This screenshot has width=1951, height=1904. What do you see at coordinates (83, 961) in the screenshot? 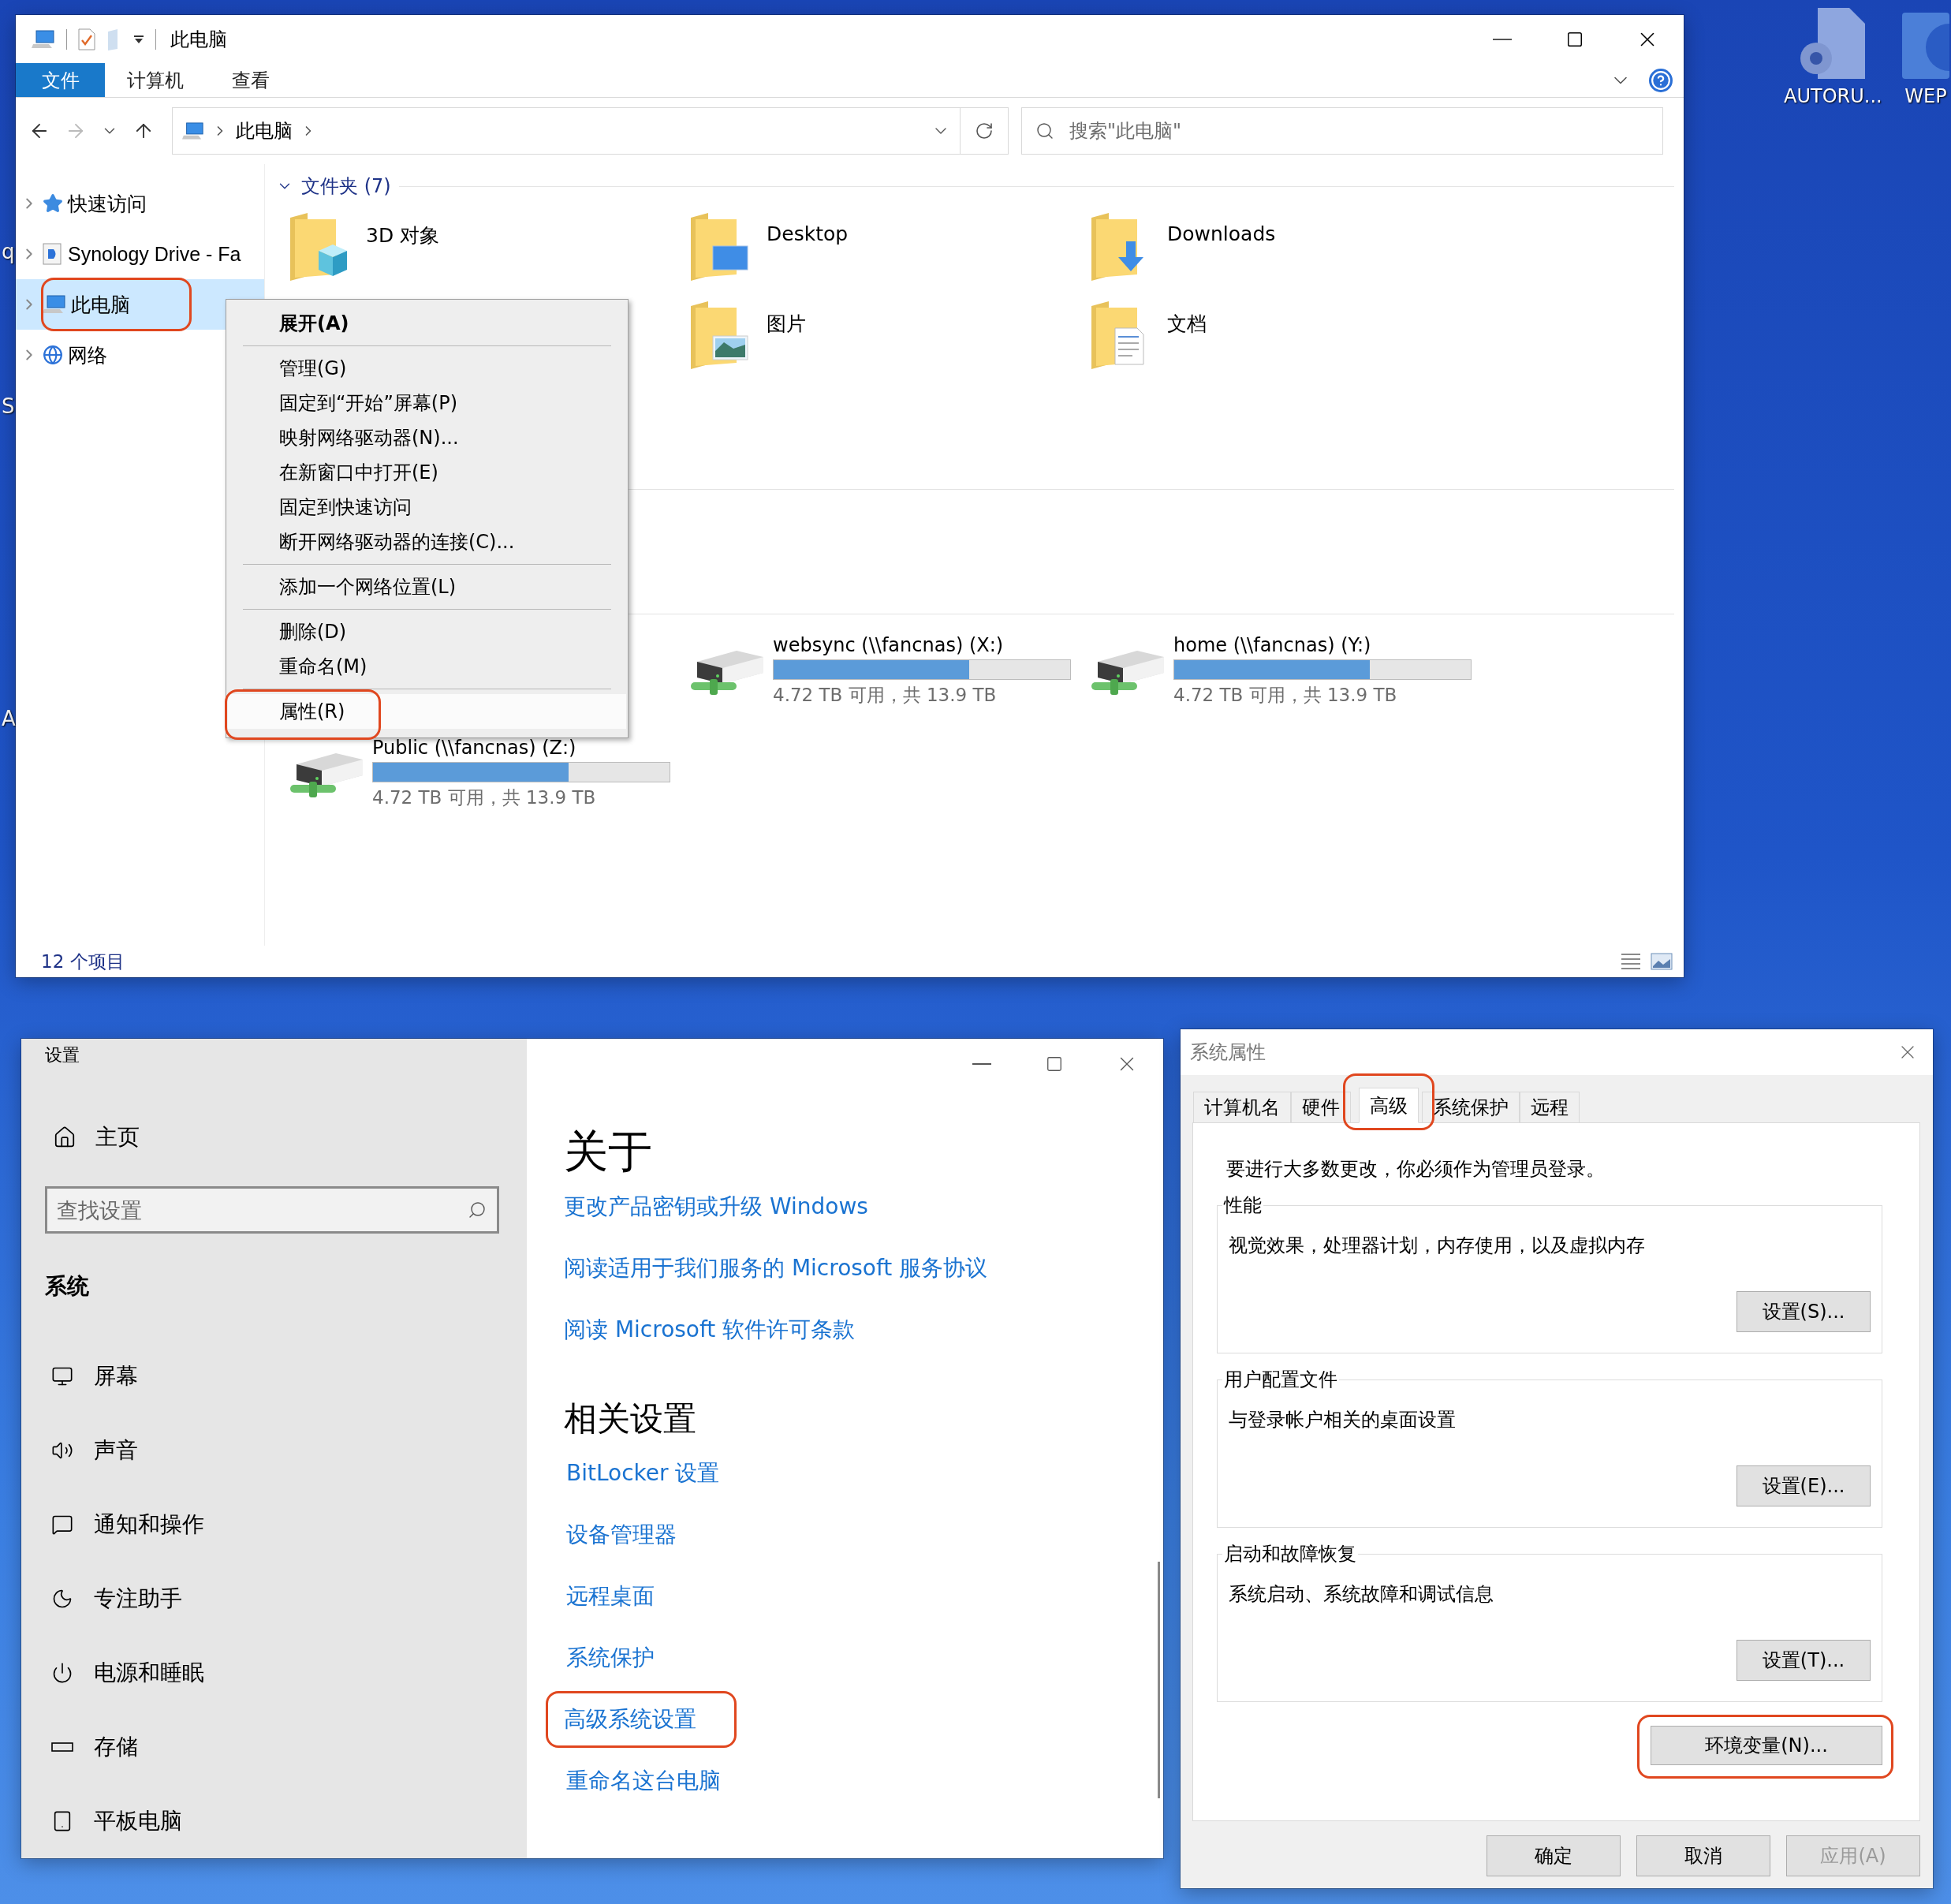
I see `item-count: 12 个项目` at bounding box center [83, 961].